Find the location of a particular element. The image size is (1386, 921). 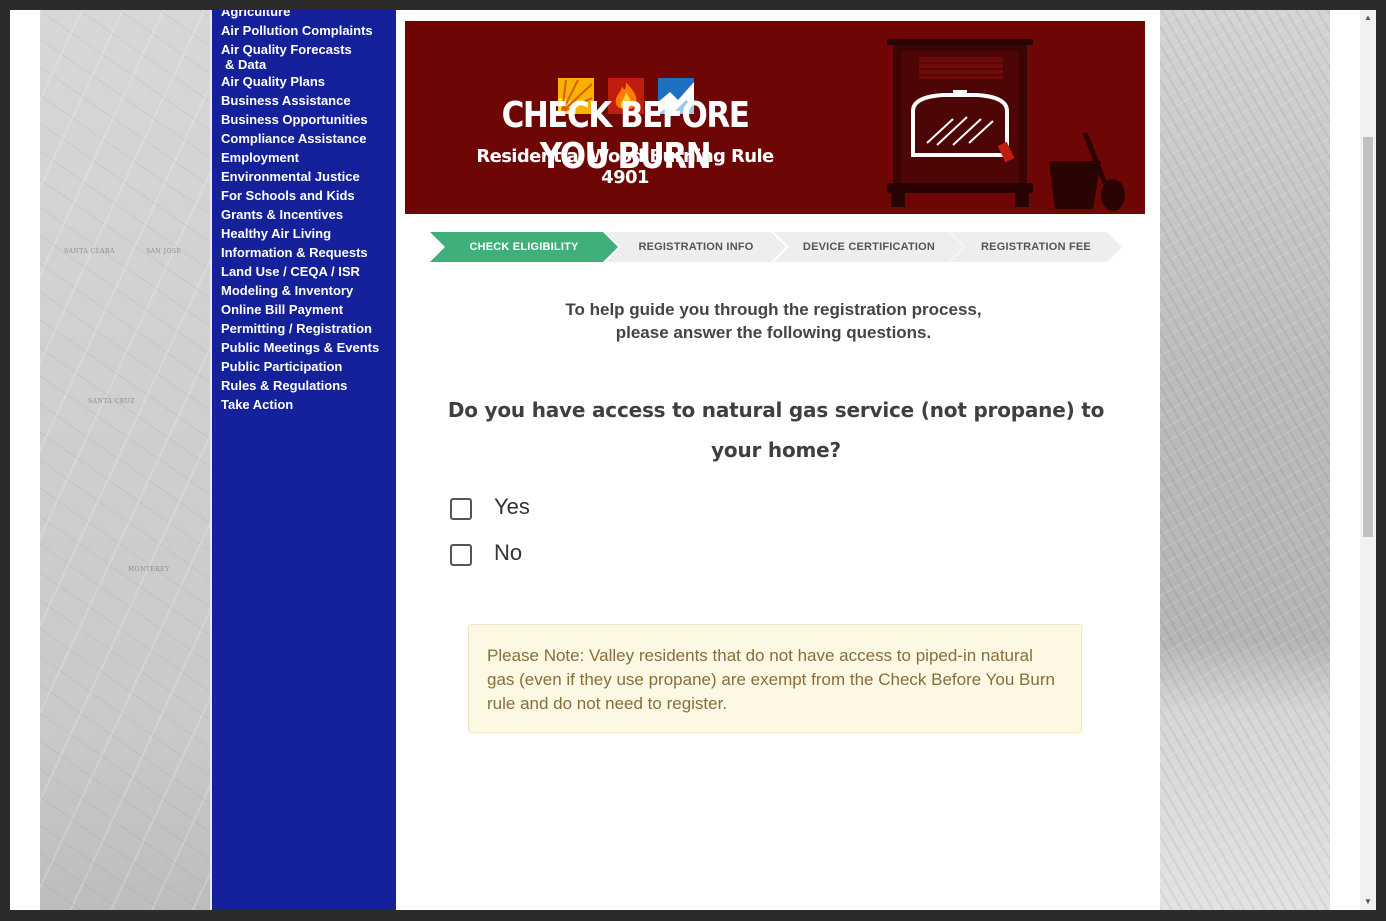

sidebar-item-online-bill-payment: Online Bill Payment is located at coordinates (300, 309).